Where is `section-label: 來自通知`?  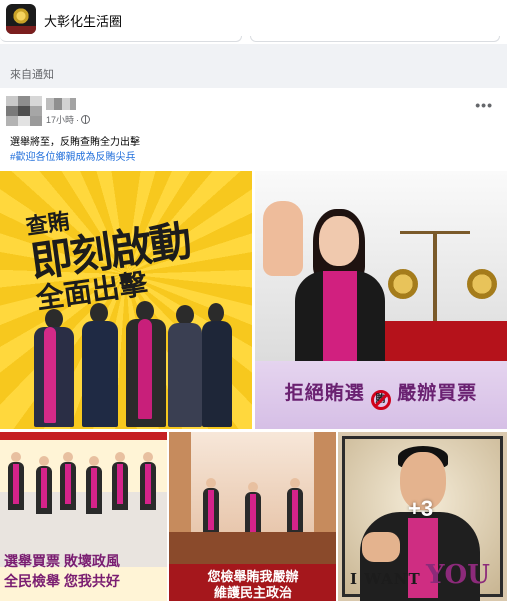
section-label: 來自通知 is located at coordinates (32, 75).